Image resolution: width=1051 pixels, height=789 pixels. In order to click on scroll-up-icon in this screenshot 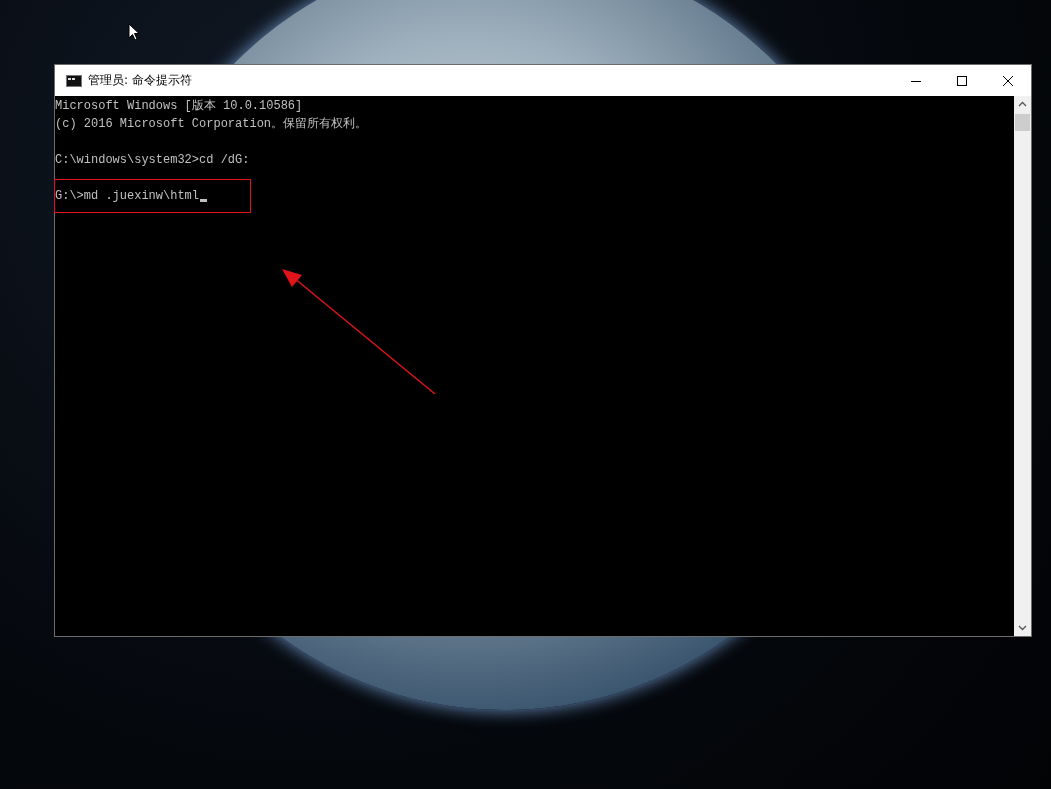, I will do `click(1022, 104)`.